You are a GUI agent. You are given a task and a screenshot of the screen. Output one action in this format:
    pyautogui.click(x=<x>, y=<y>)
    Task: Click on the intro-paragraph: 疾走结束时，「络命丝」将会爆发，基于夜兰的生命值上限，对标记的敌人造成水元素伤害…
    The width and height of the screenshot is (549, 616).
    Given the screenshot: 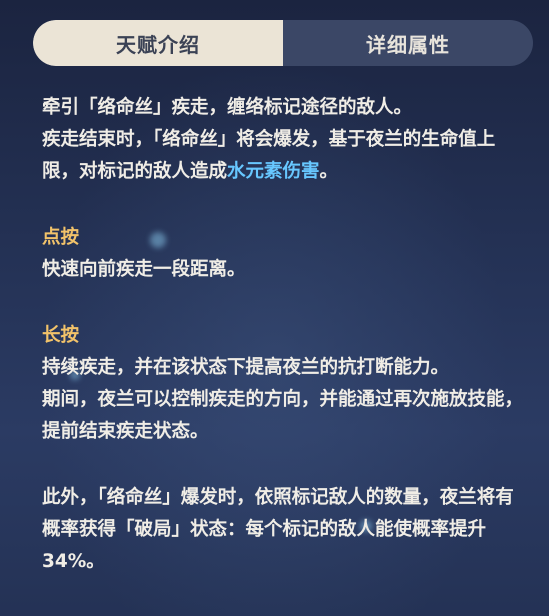 What is the action you would take?
    pyautogui.click(x=284, y=156)
    